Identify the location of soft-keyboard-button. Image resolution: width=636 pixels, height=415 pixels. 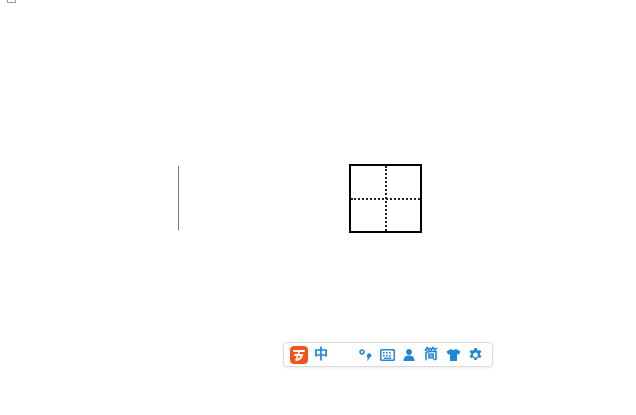
(387, 355).